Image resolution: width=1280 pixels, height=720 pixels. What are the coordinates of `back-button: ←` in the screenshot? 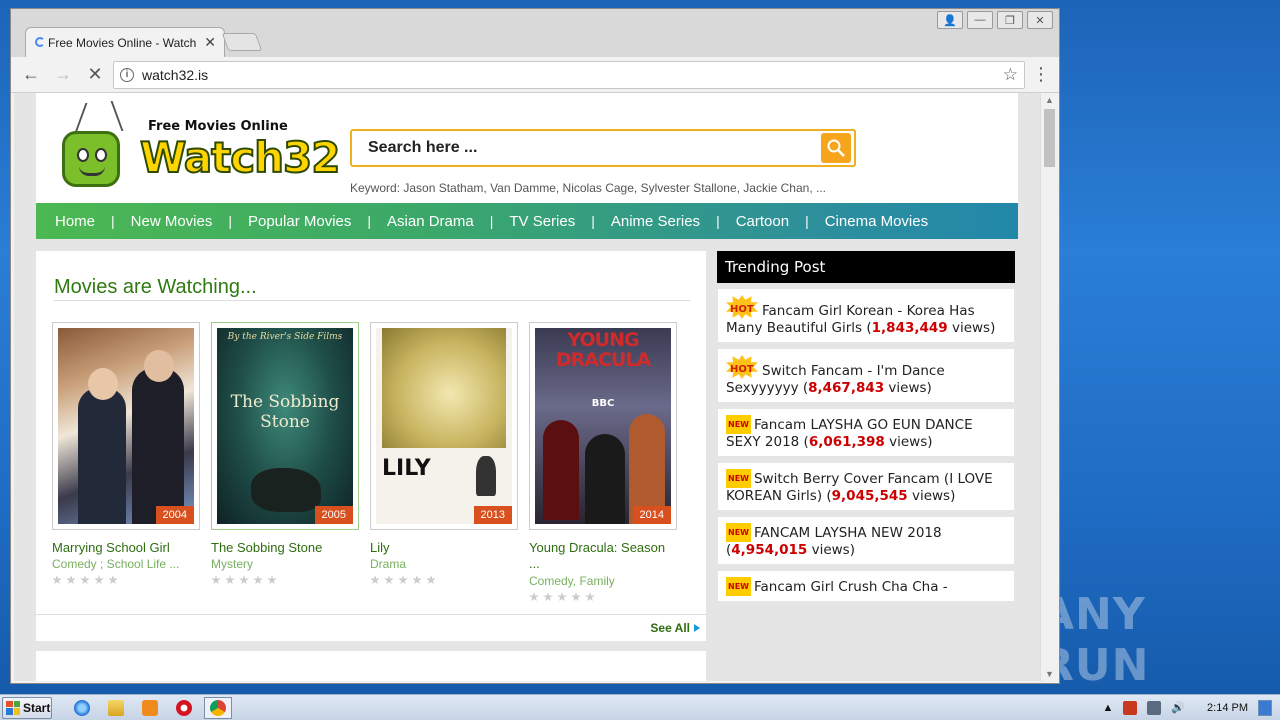 It's located at (31, 75).